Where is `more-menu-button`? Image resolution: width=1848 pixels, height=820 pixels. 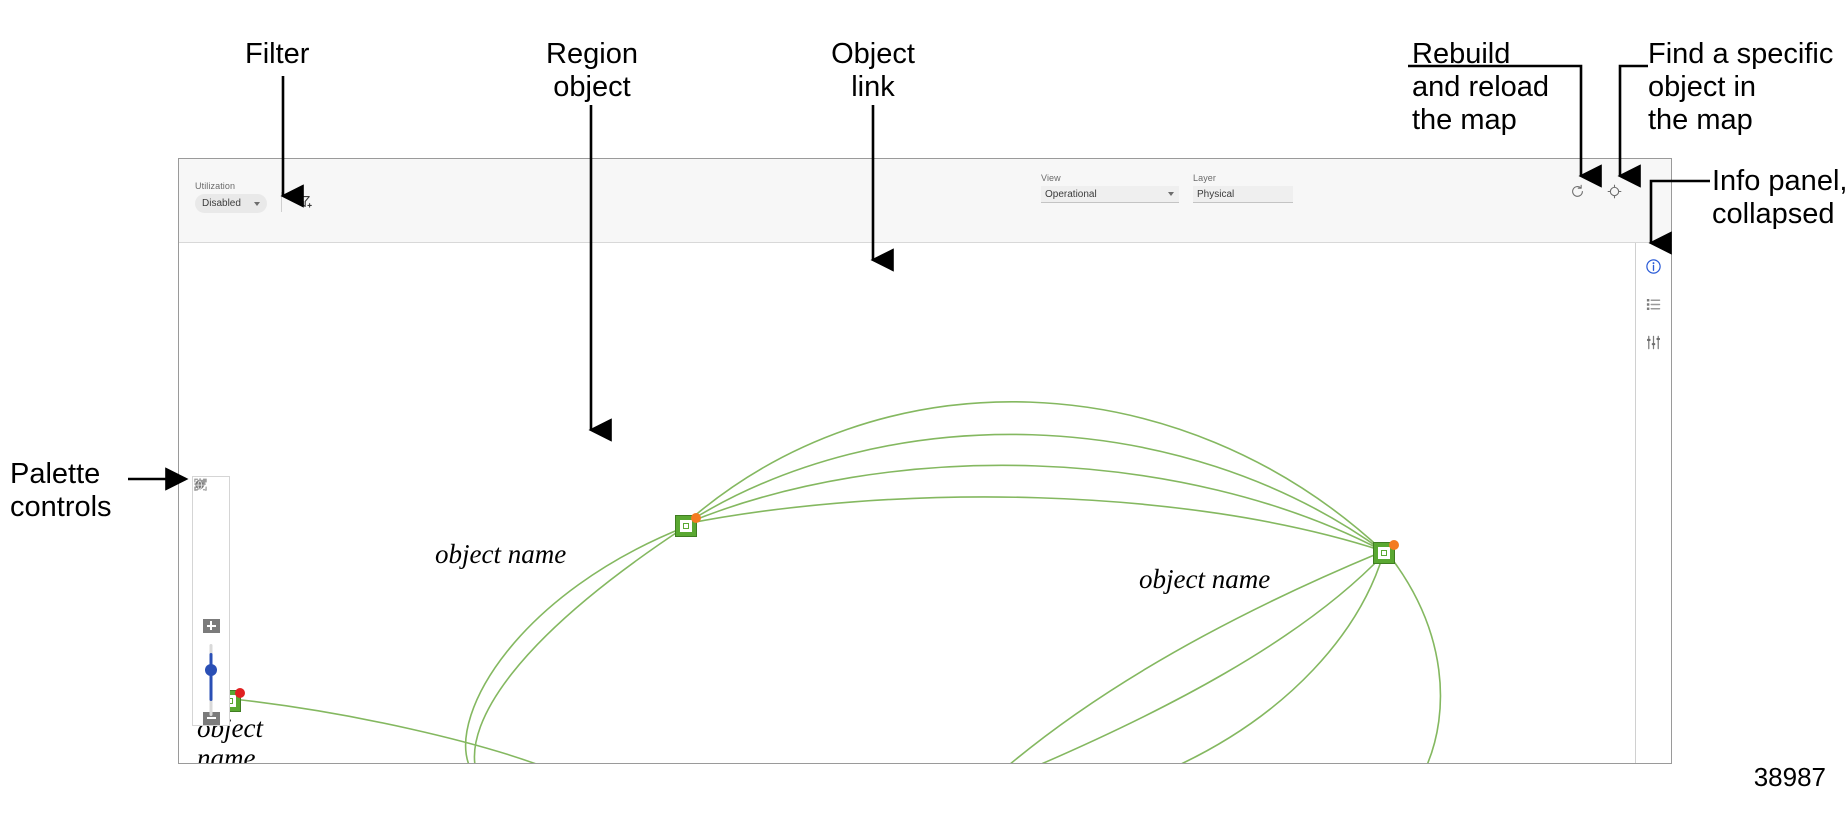
more-menu-button is located at coordinates (1651, 191).